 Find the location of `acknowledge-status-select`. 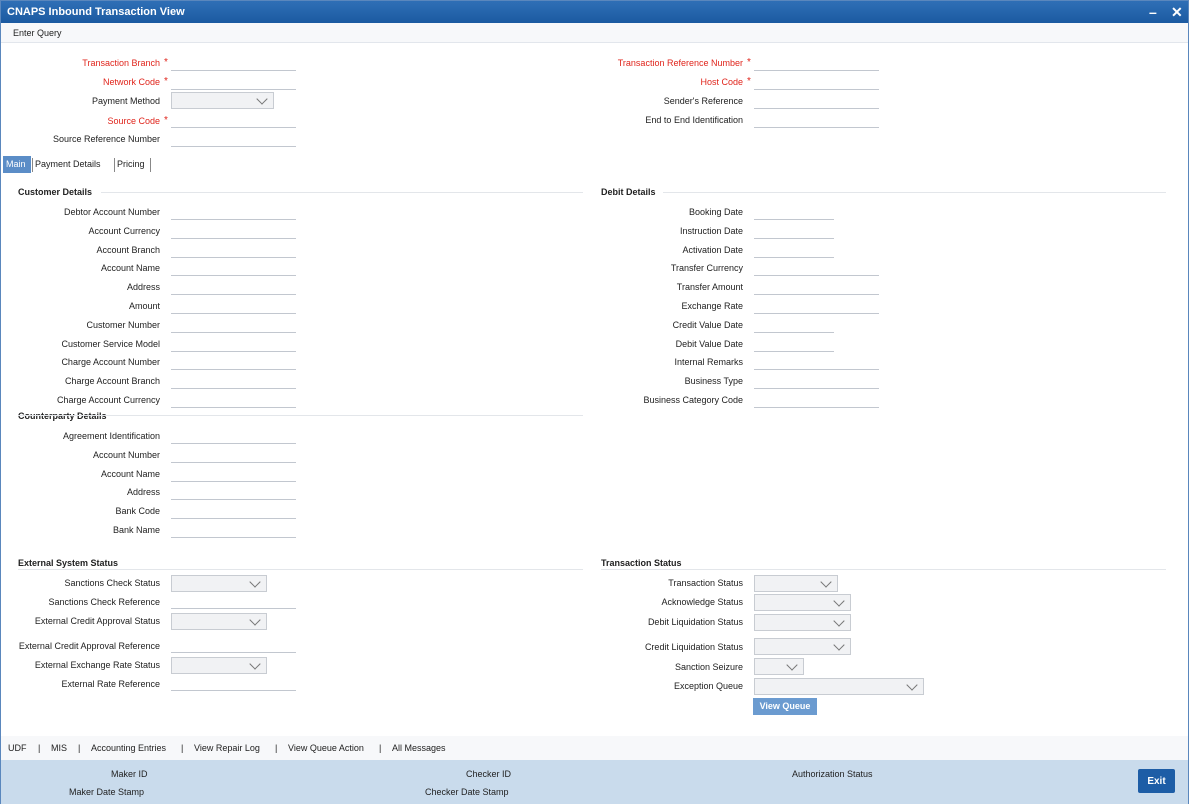

acknowledge-status-select is located at coordinates (802, 602).